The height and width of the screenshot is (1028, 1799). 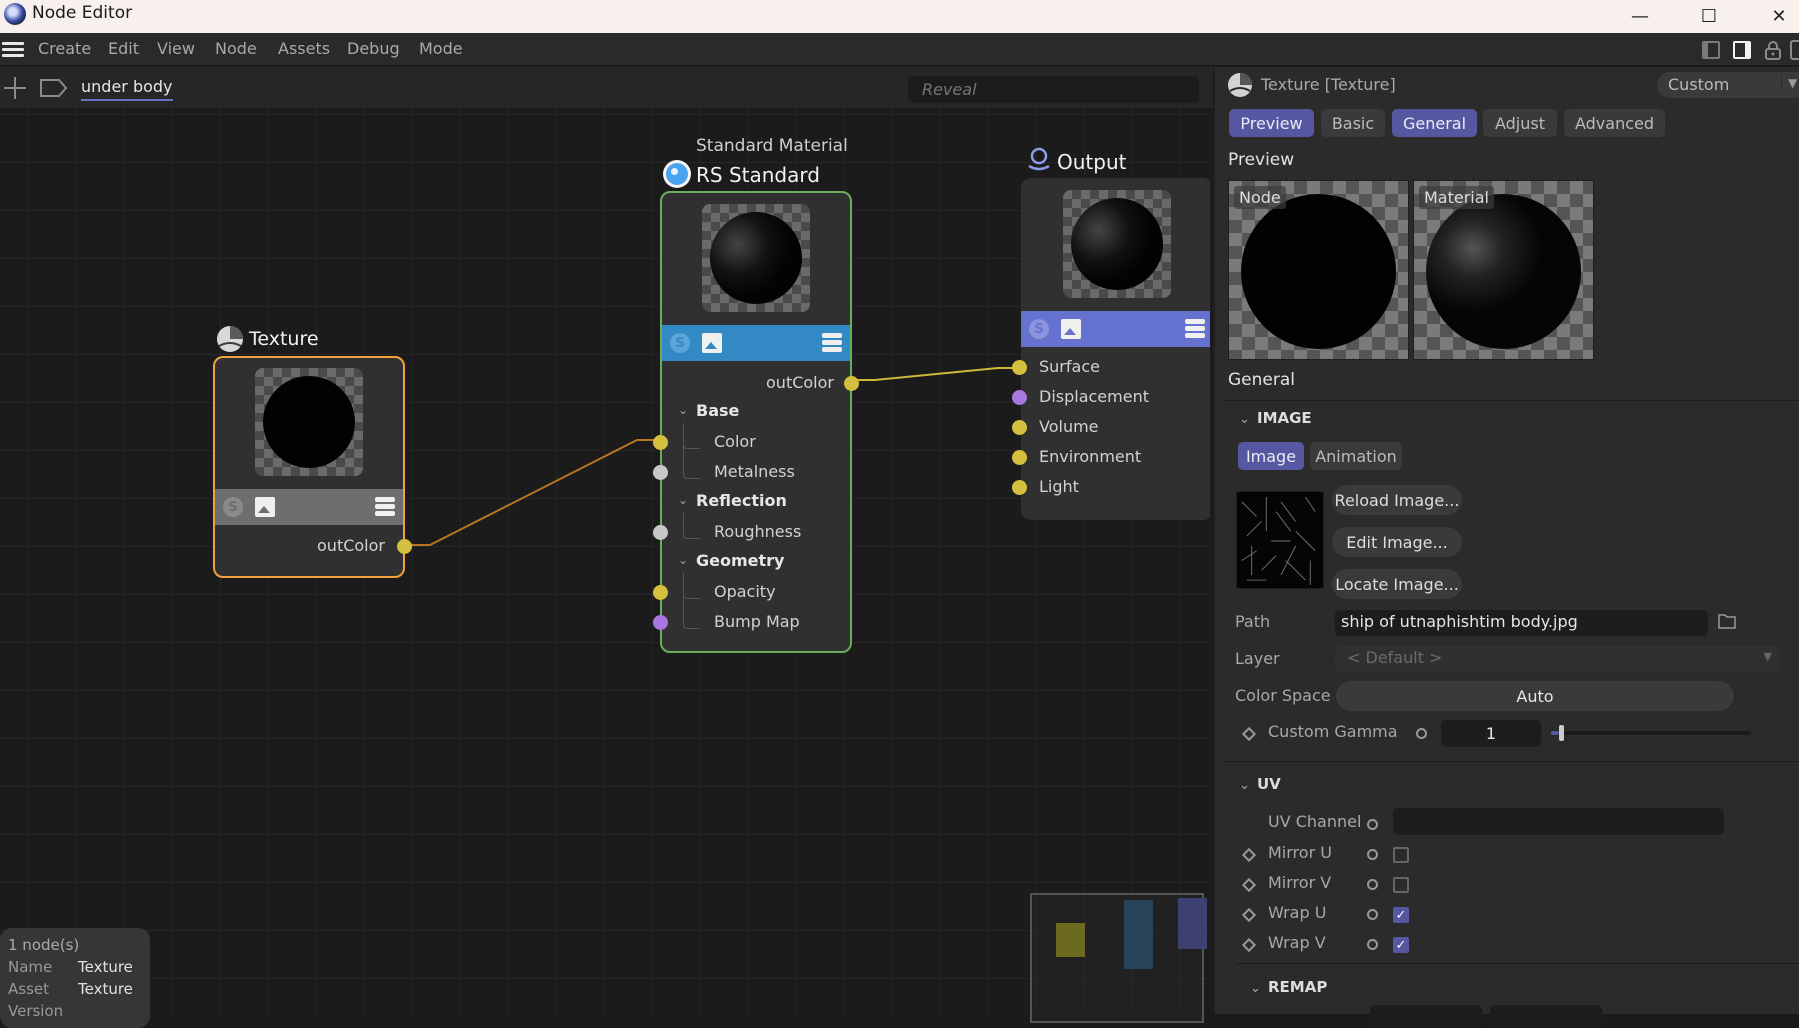 I want to click on layer-value: < Default >, so click(x=1395, y=657).